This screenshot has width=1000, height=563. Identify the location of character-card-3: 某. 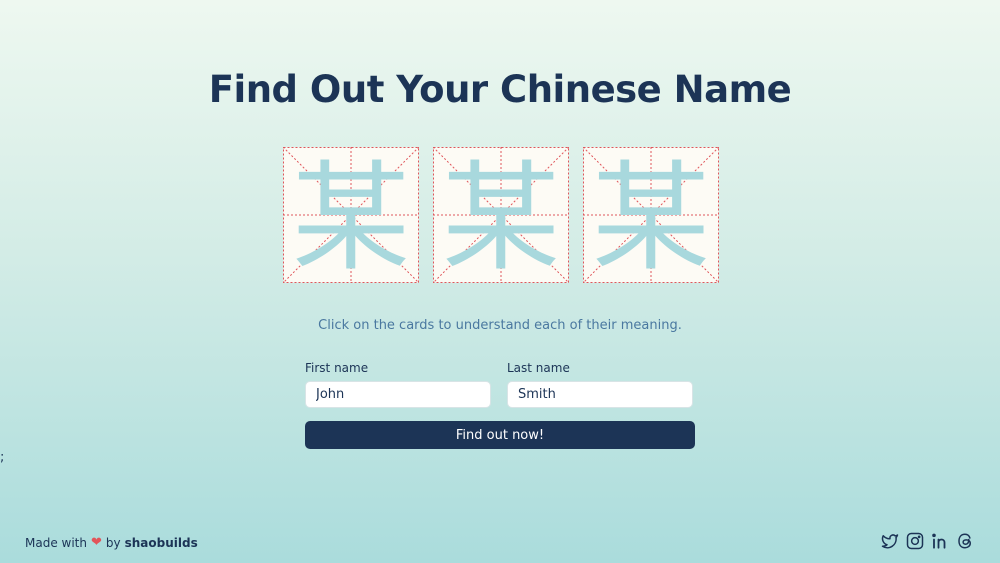
(651, 215).